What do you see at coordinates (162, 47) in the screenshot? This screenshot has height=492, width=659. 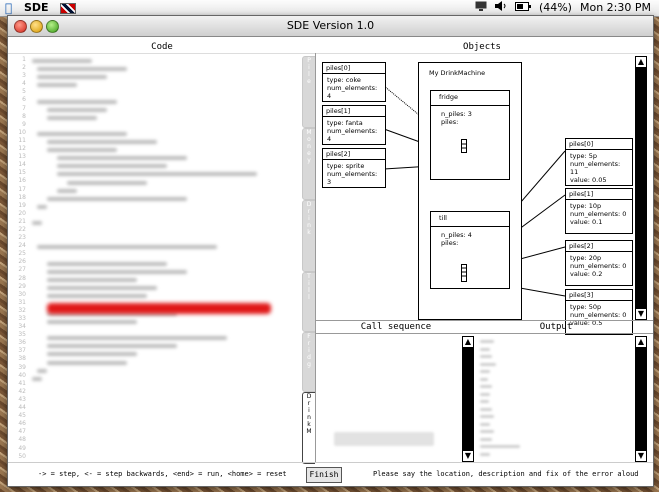 I see `code-panel-title: Code` at bounding box center [162, 47].